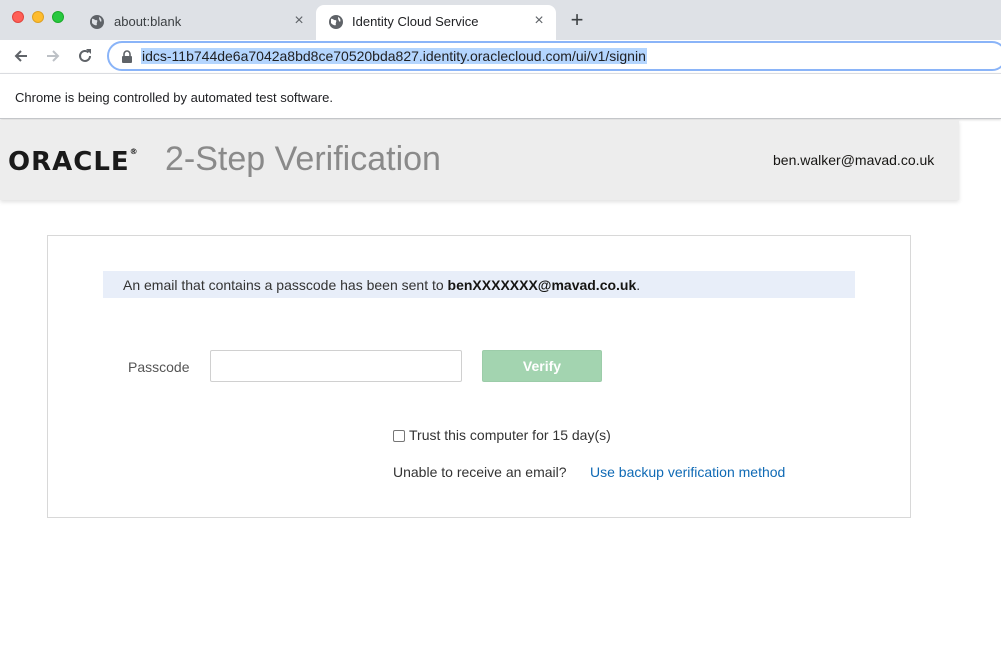 The width and height of the screenshot is (1001, 667). Describe the element at coordinates (687, 472) in the screenshot. I see `backup-verification-link: Use backup verification method` at that location.